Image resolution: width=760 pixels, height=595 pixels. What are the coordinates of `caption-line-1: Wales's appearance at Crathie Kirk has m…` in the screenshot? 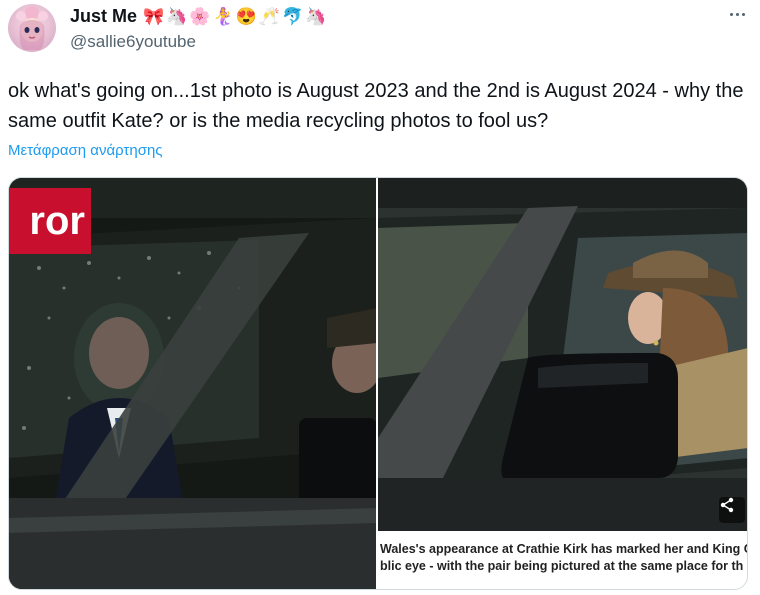 It's located at (563, 549).